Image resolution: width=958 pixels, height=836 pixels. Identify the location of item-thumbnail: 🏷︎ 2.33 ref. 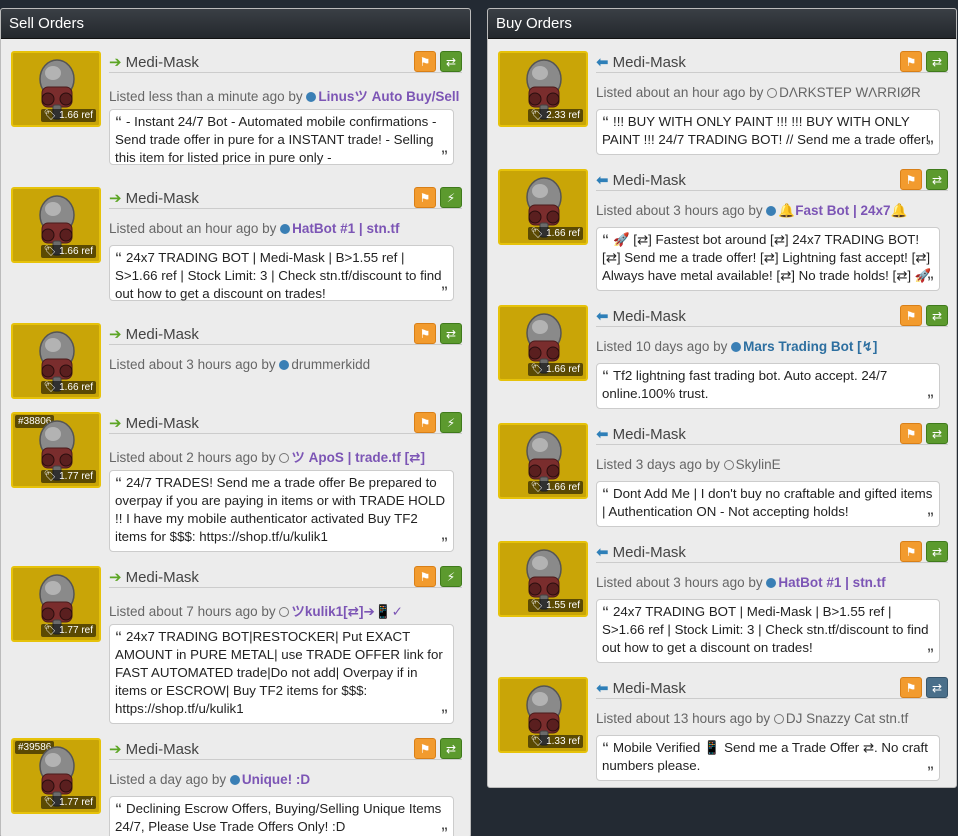
(543, 89).